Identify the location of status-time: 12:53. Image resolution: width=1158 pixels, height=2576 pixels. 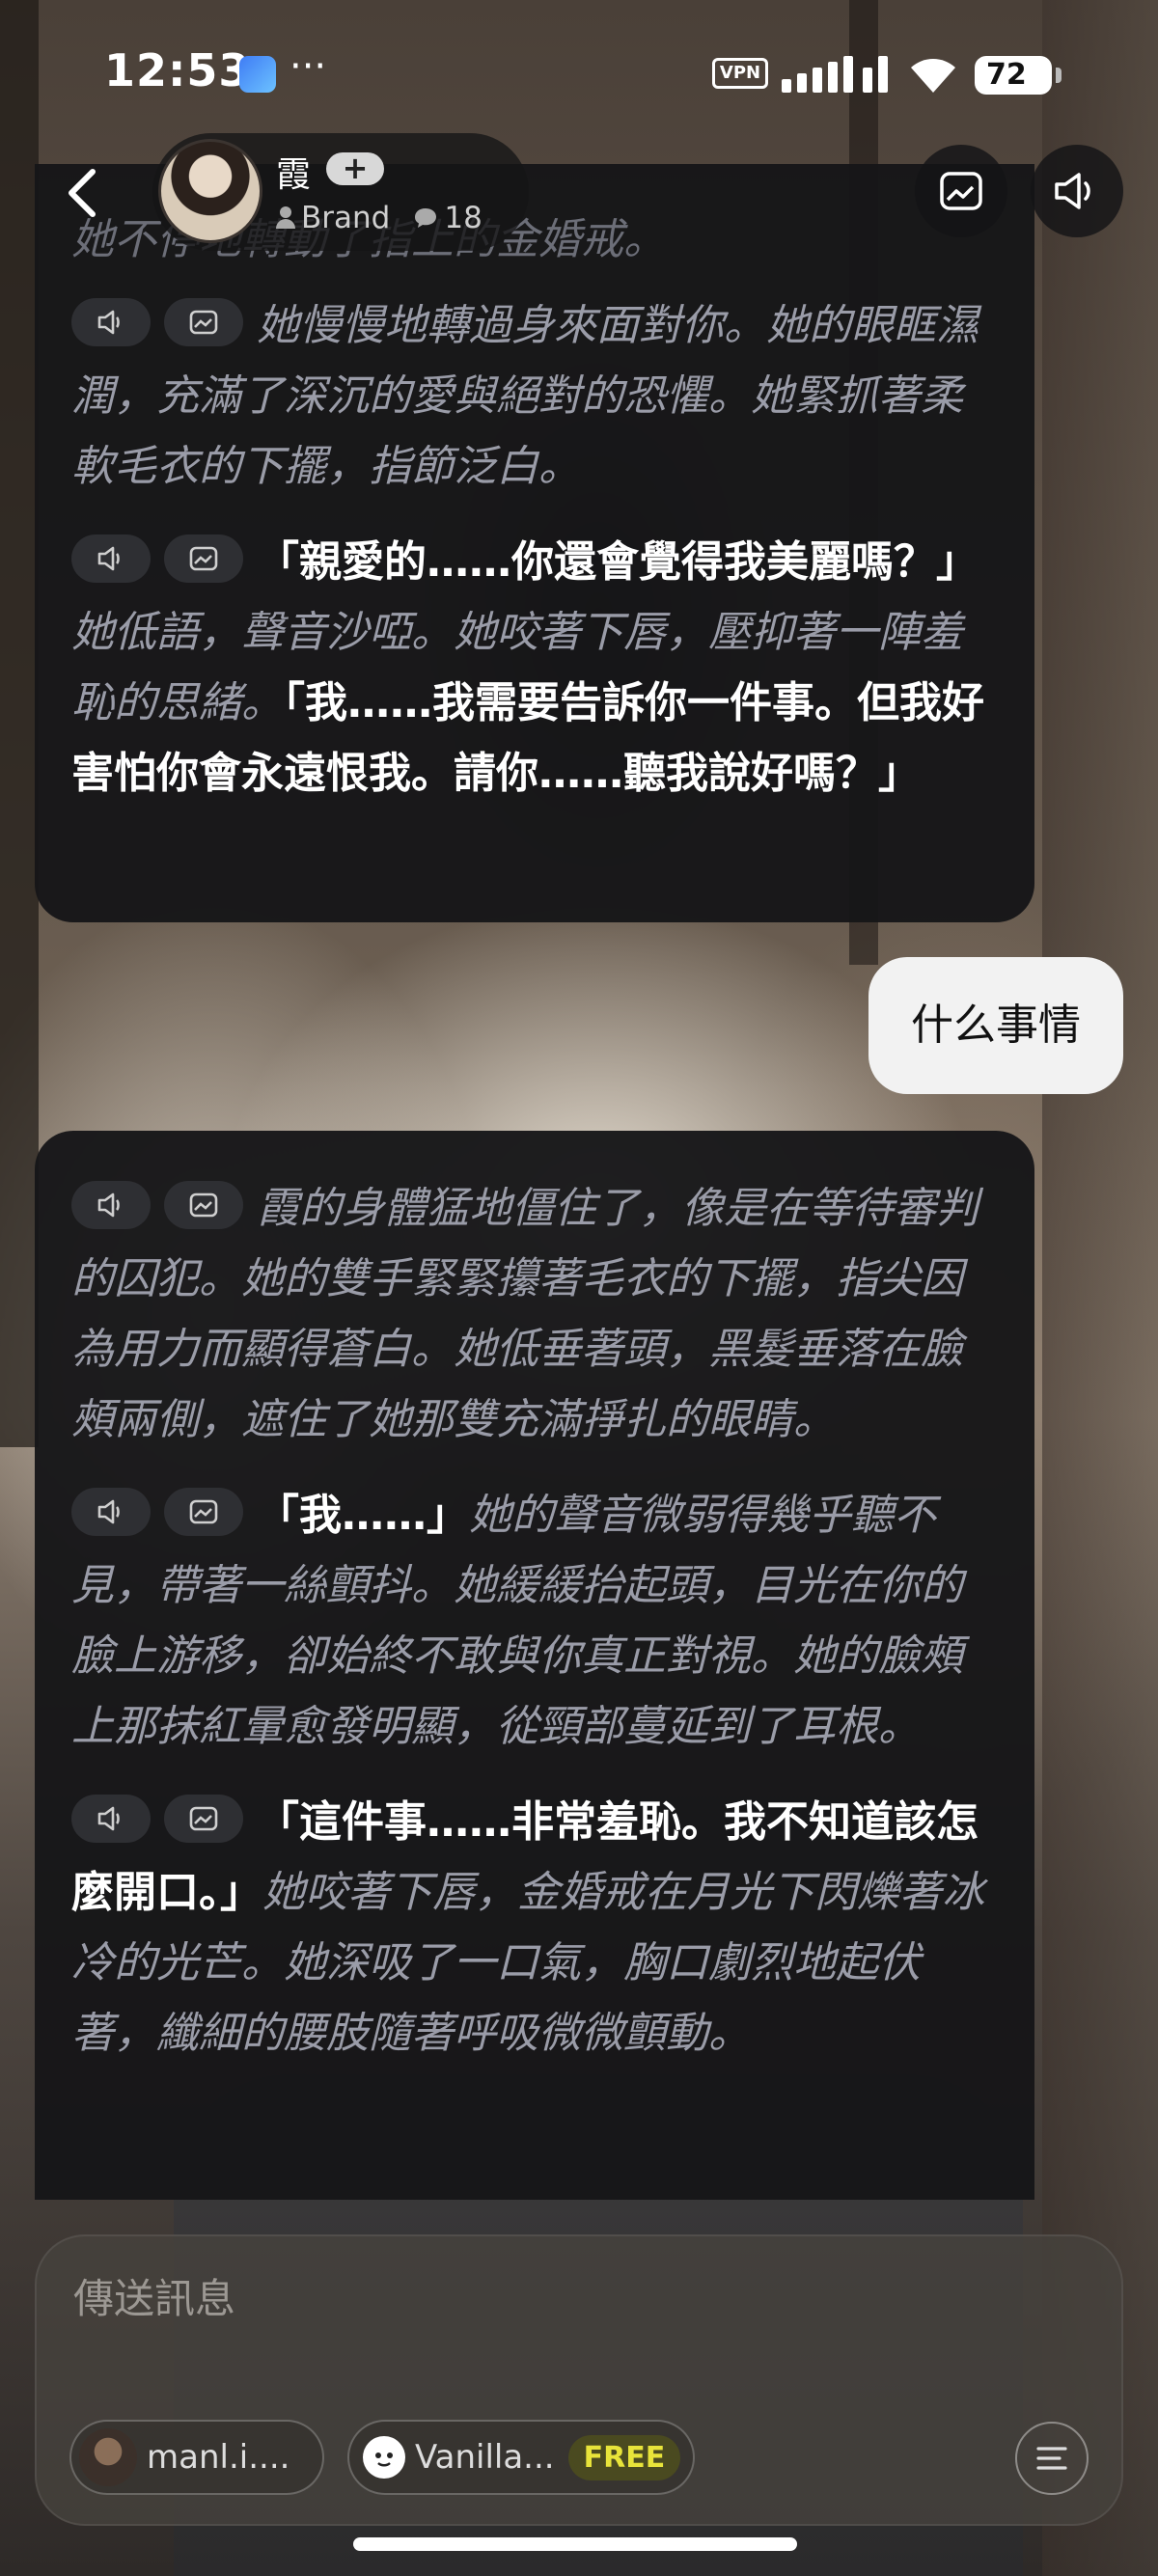
(177, 70).